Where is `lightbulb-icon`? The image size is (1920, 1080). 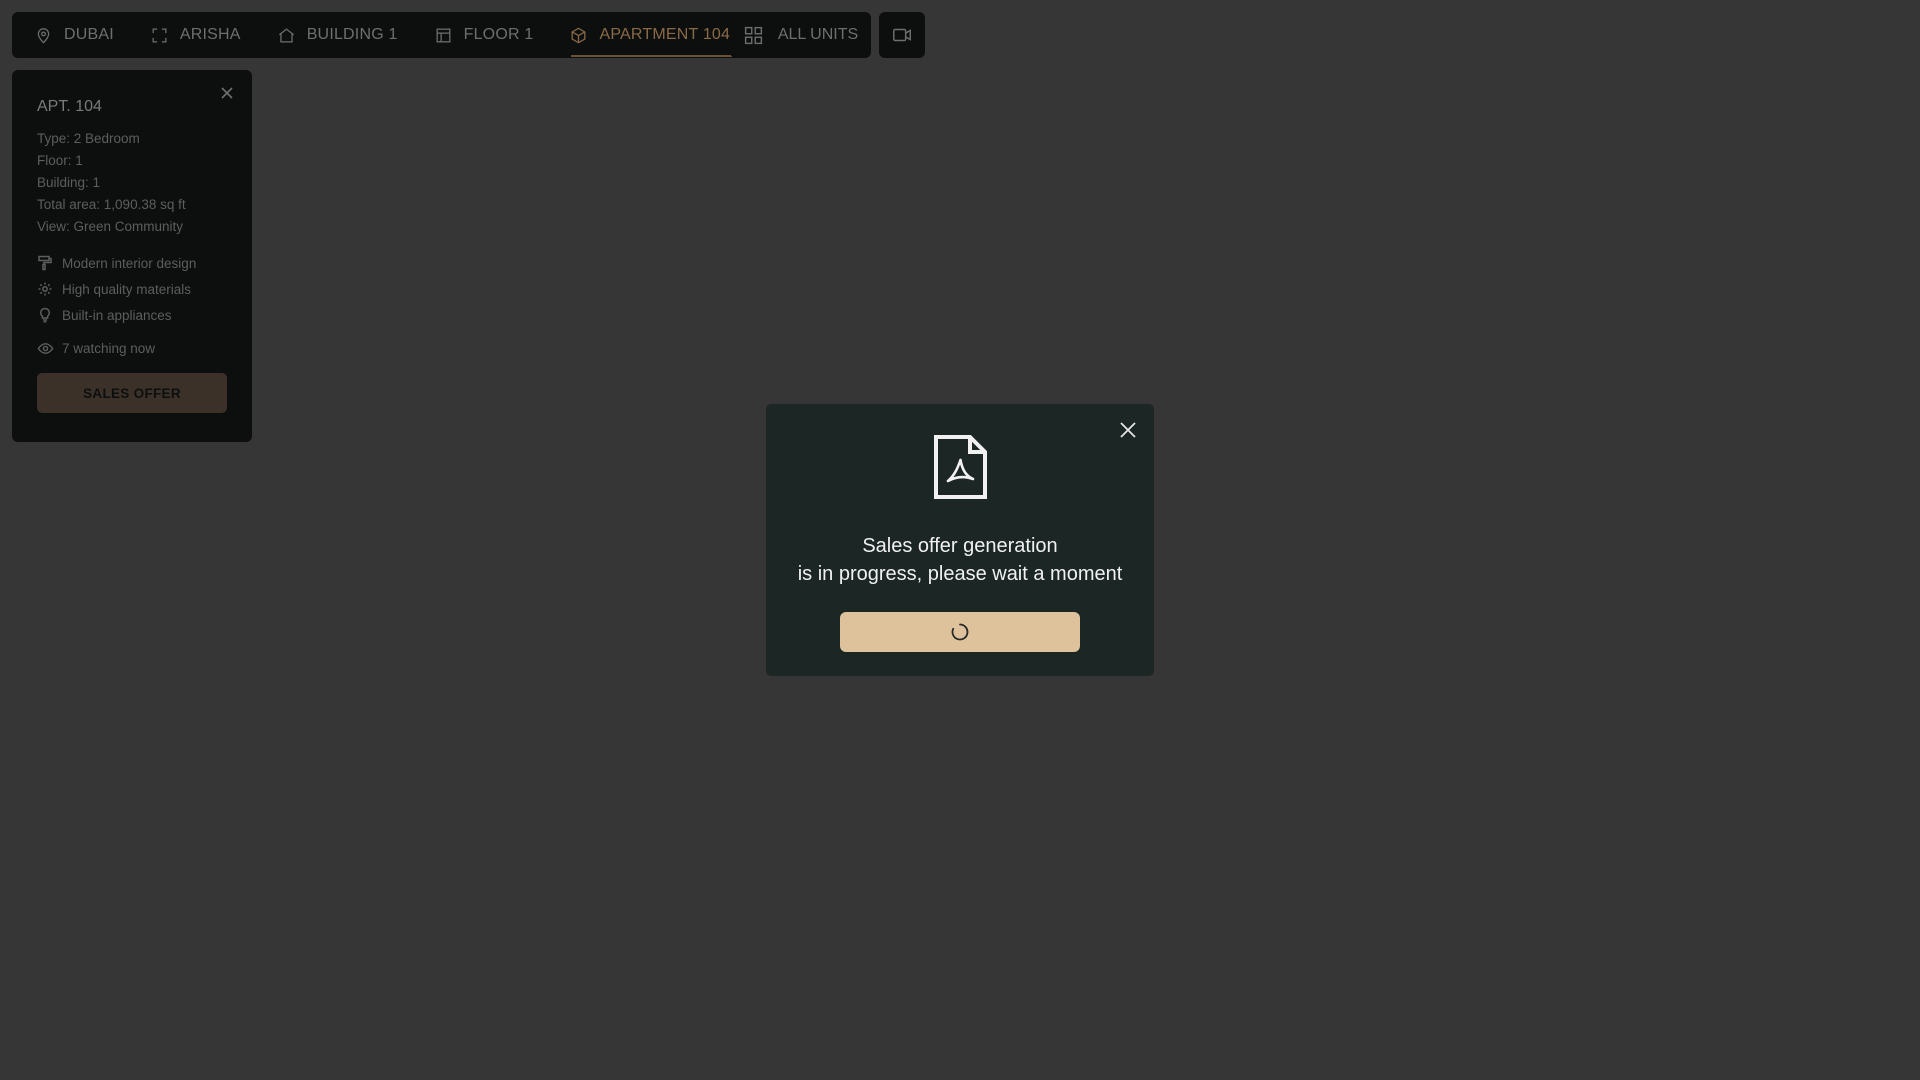 lightbulb-icon is located at coordinates (45, 315).